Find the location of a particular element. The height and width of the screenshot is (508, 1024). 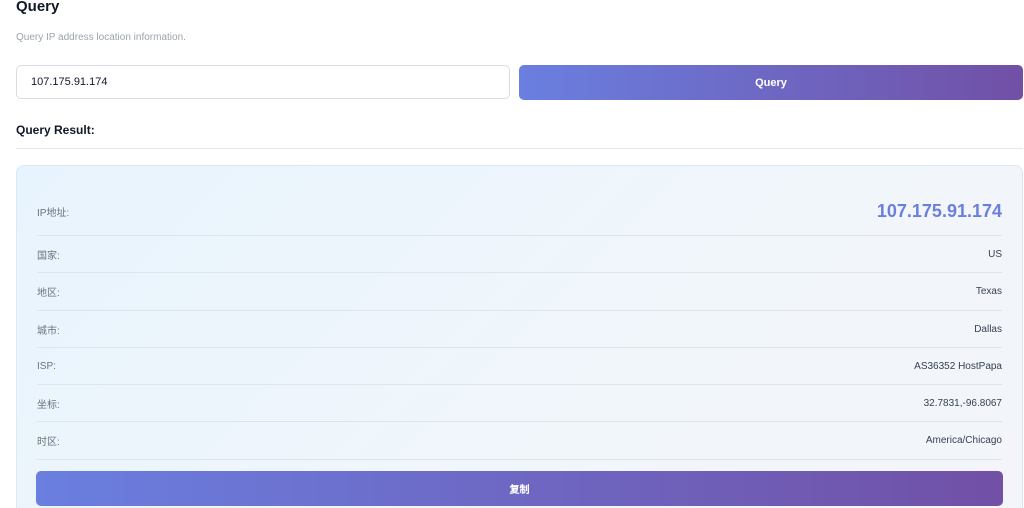

timezone-label: 时区: is located at coordinates (48, 442).